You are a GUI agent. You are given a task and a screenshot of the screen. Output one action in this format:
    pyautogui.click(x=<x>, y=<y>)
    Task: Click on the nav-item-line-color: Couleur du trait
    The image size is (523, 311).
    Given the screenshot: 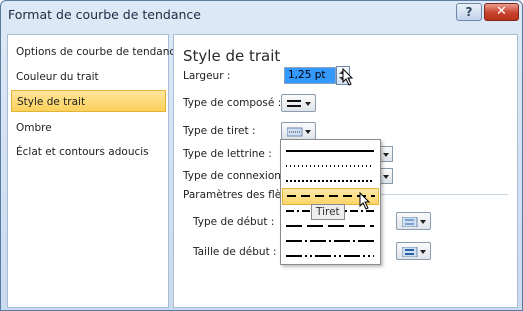 What is the action you would take?
    pyautogui.click(x=88, y=77)
    